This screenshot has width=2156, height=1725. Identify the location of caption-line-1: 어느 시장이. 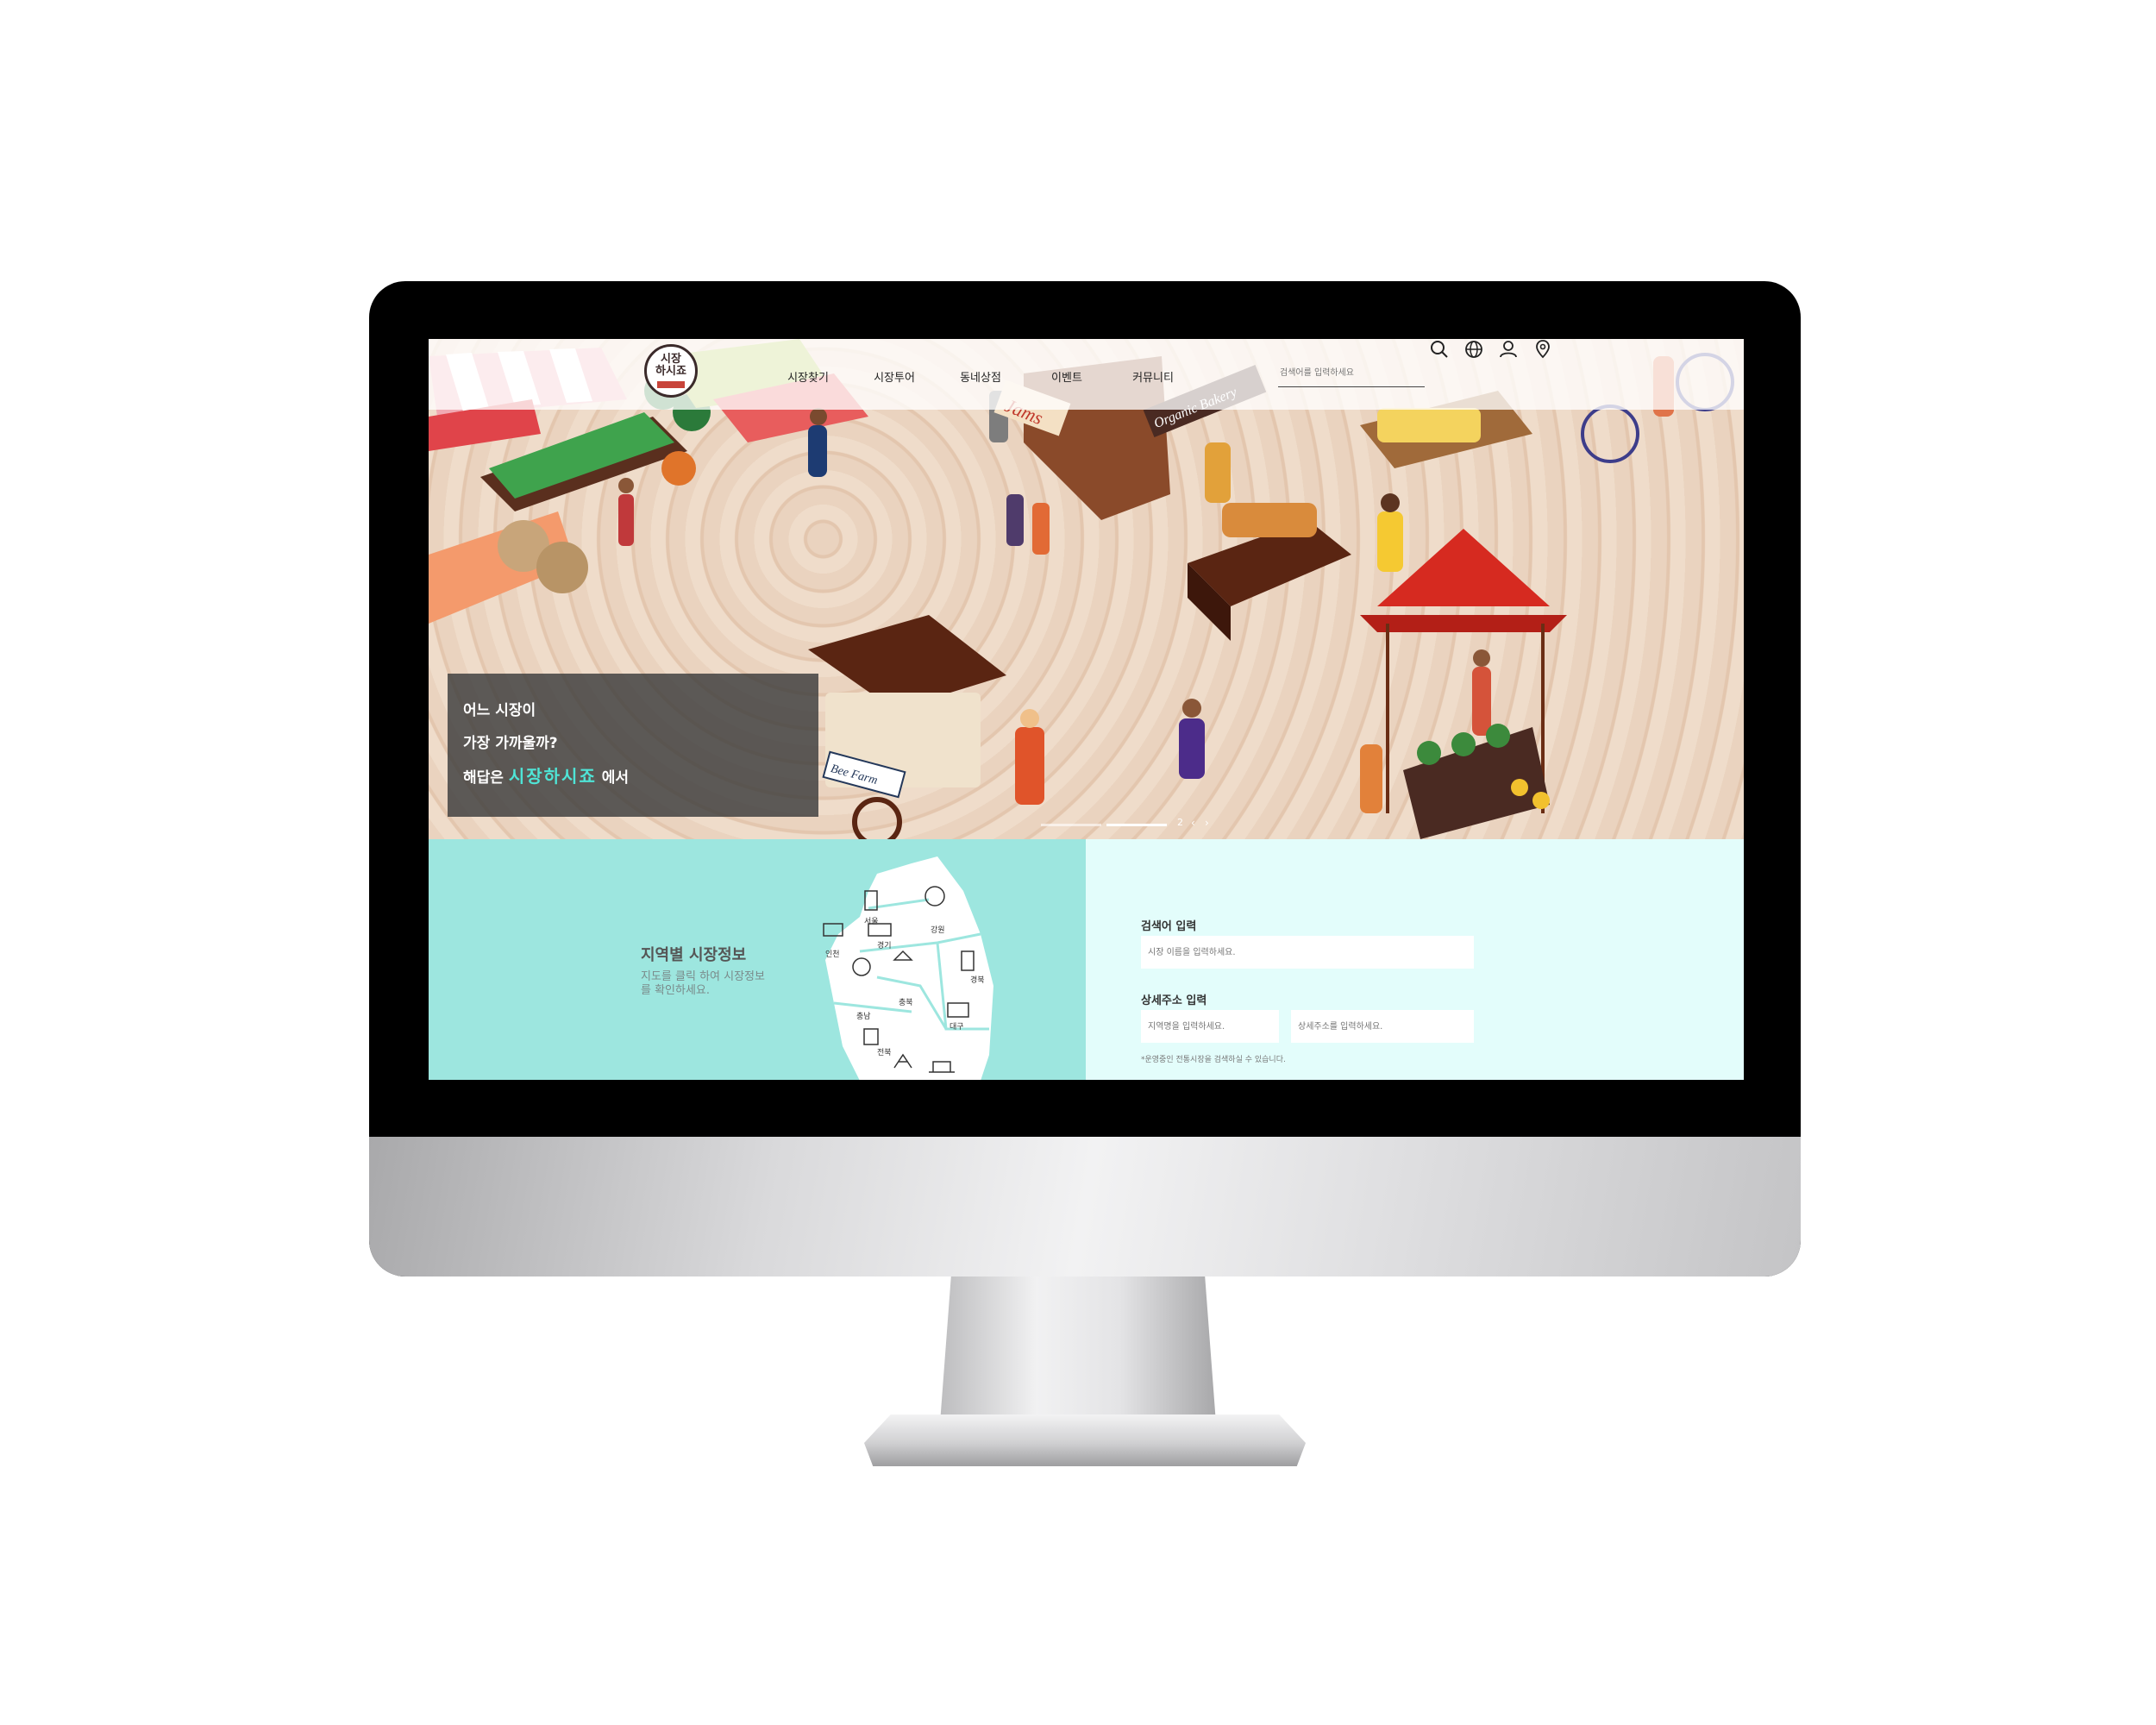
(499, 710).